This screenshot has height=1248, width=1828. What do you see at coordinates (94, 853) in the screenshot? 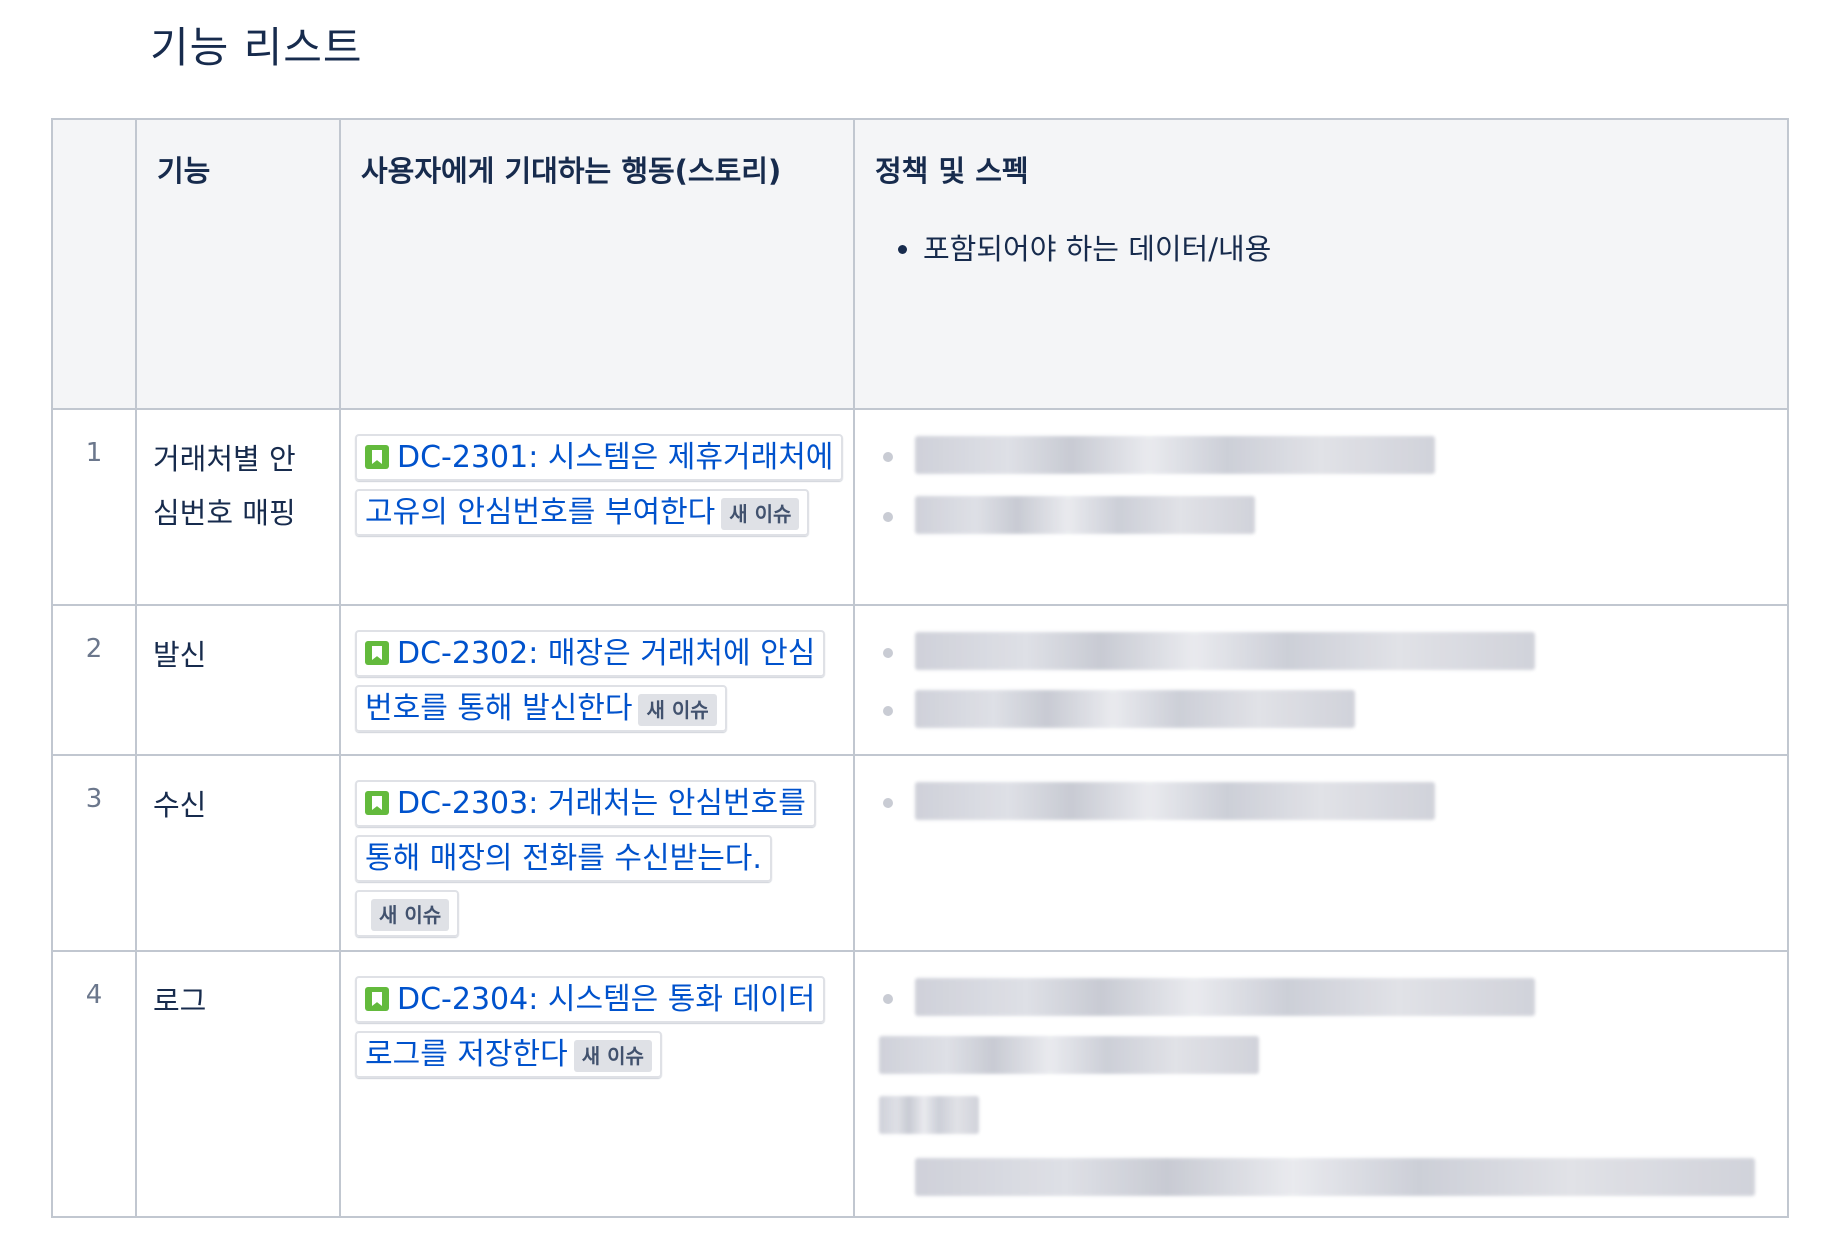
I see `row-number: 3` at bounding box center [94, 853].